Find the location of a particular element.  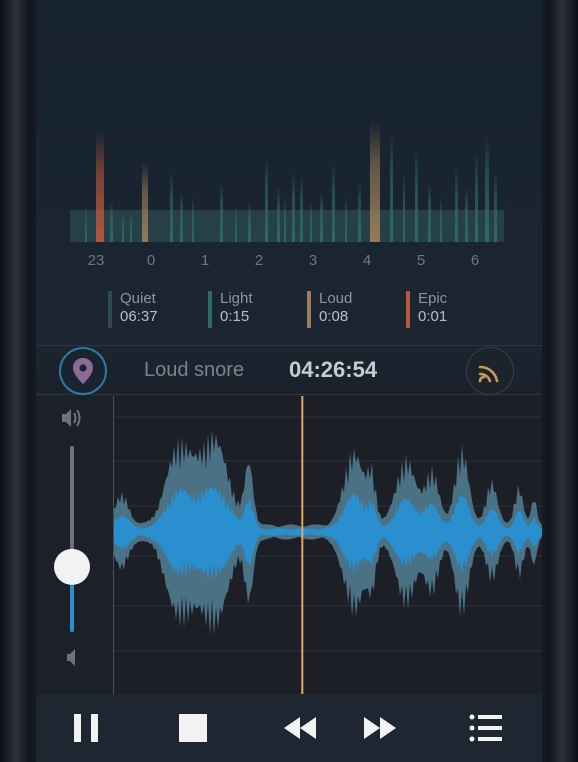

volume-knob is located at coordinates (72, 566).